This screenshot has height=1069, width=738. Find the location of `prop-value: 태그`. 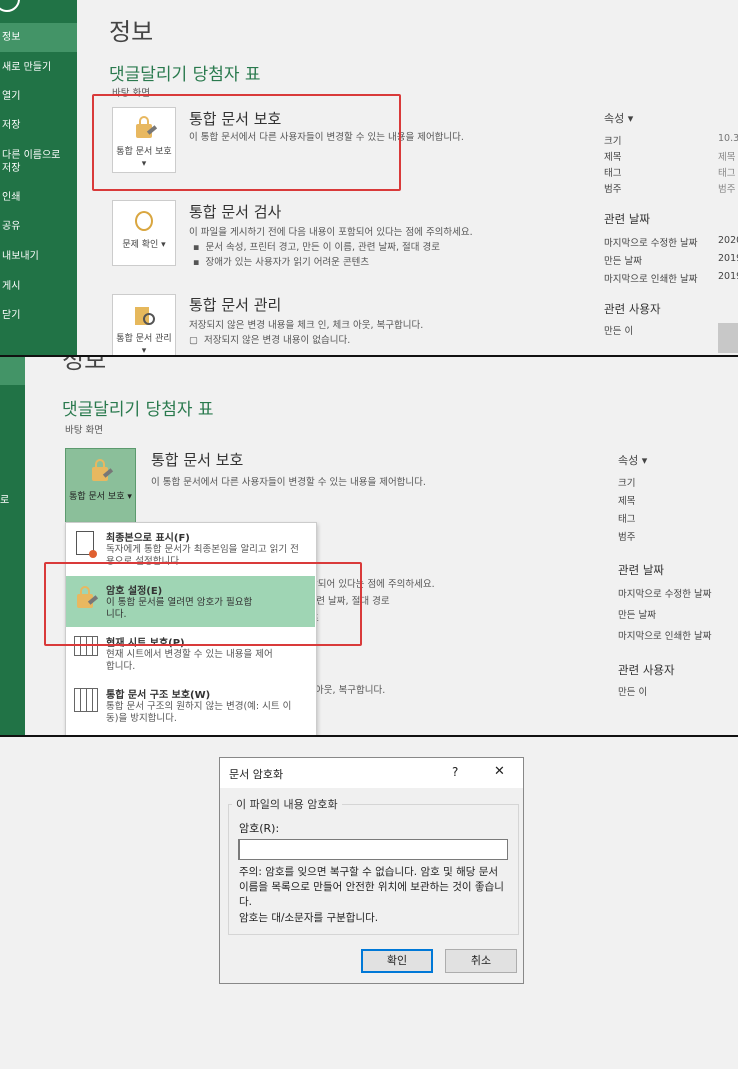

prop-value: 태그 is located at coordinates (726, 172).